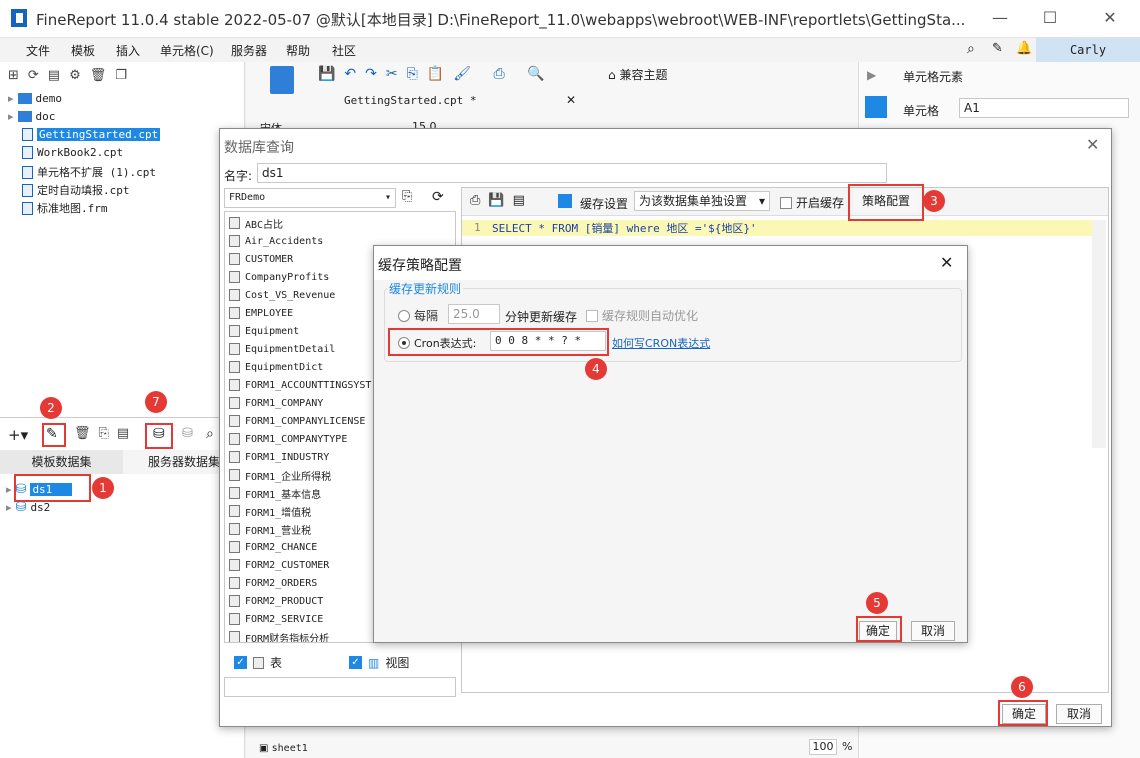 This screenshot has height=758, width=1140. What do you see at coordinates (407, 196) in the screenshot?
I see `edit-connection-icon: ⎘` at bounding box center [407, 196].